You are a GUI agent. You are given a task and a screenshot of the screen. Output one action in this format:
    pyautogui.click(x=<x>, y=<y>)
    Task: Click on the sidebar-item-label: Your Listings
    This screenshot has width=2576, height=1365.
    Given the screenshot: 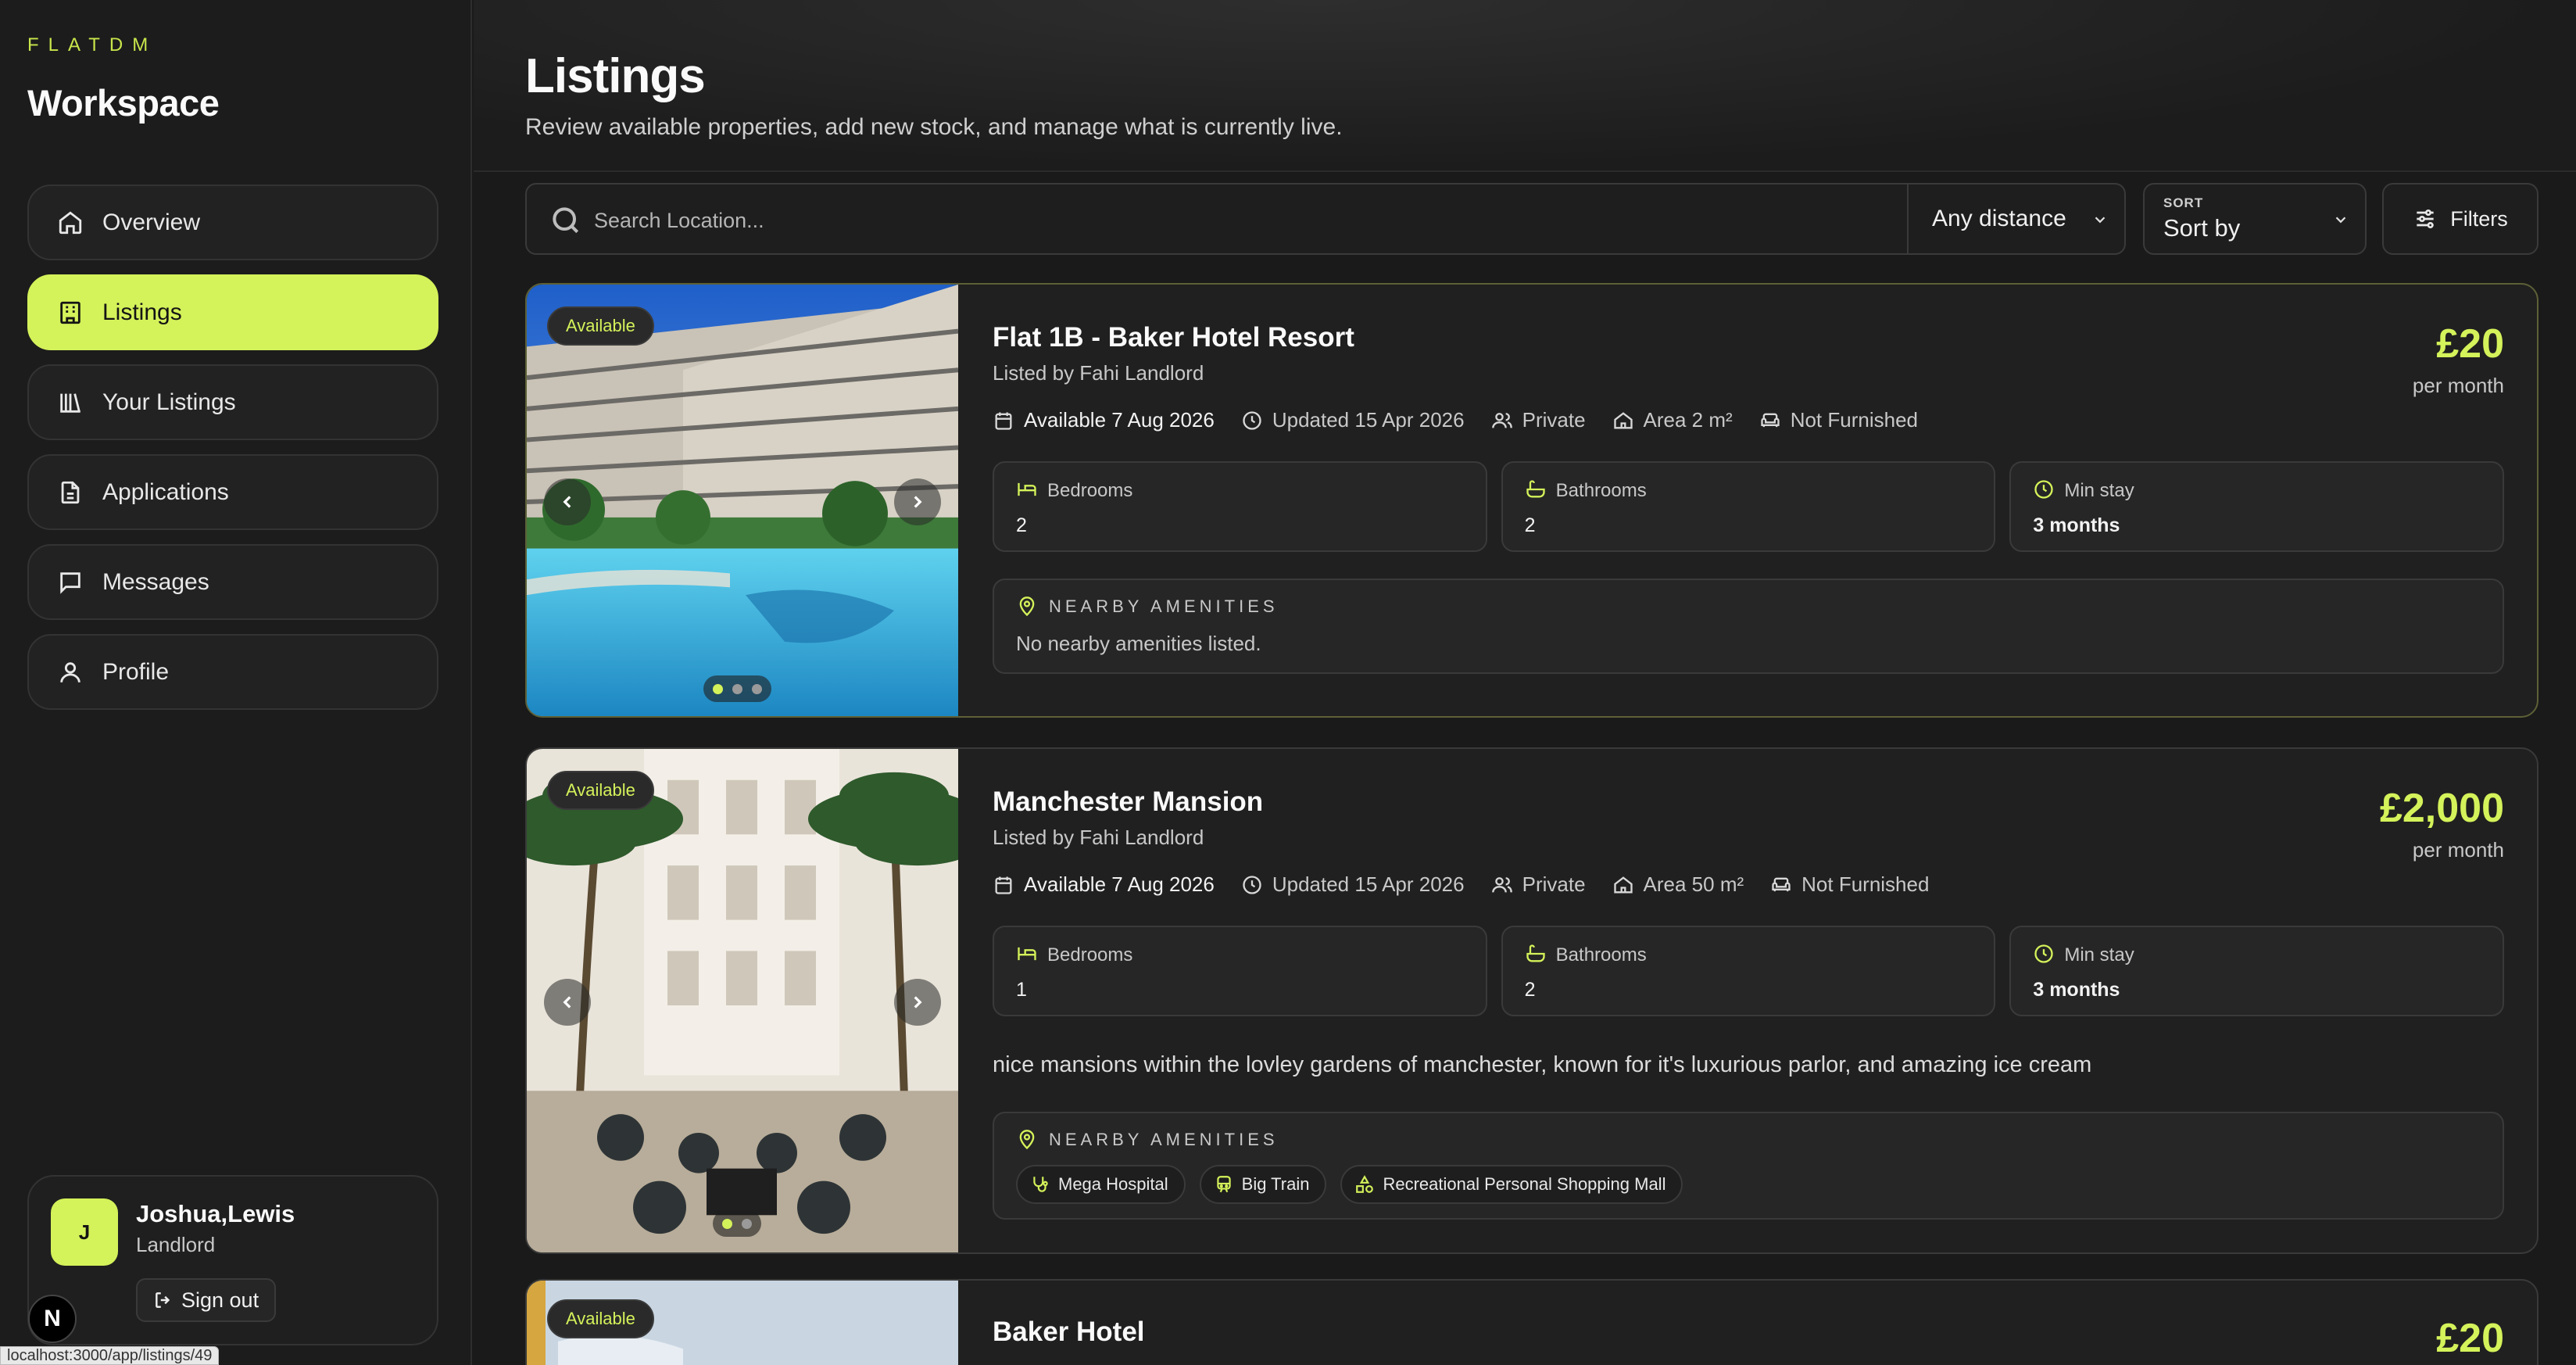 What is the action you would take?
    pyautogui.click(x=169, y=402)
    